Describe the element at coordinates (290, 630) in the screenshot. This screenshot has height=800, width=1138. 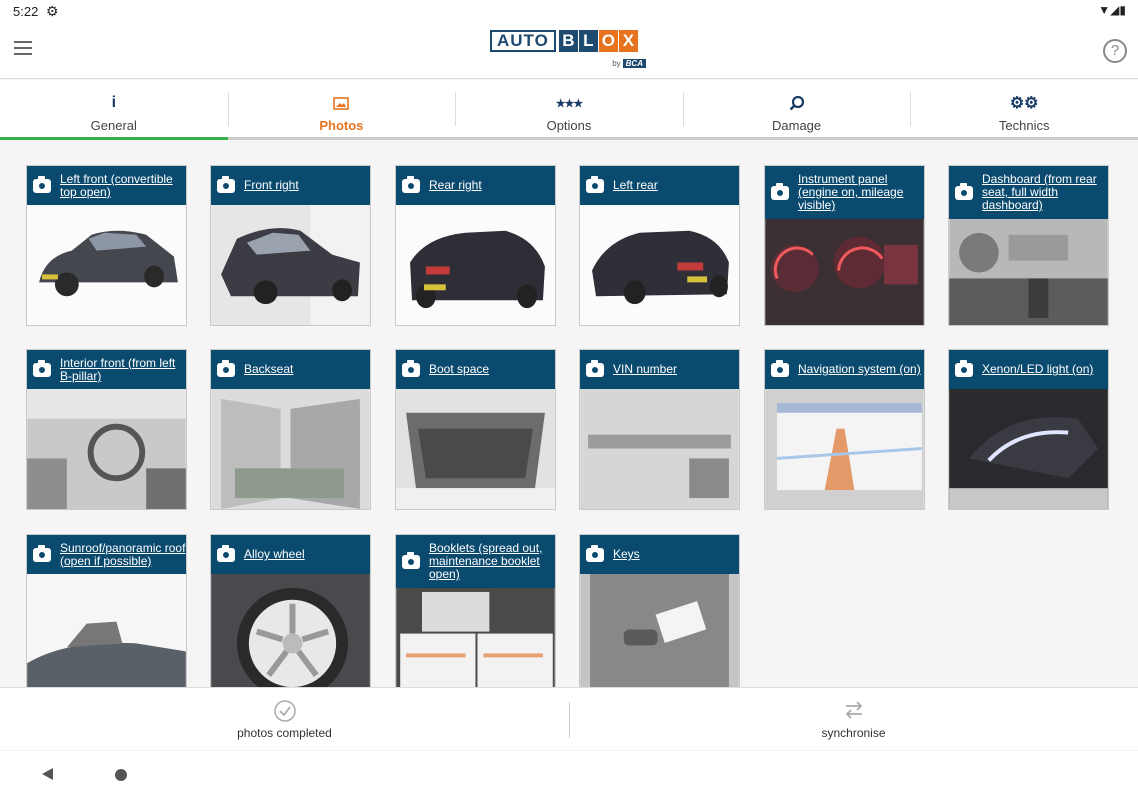
I see `wheel-photo` at that location.